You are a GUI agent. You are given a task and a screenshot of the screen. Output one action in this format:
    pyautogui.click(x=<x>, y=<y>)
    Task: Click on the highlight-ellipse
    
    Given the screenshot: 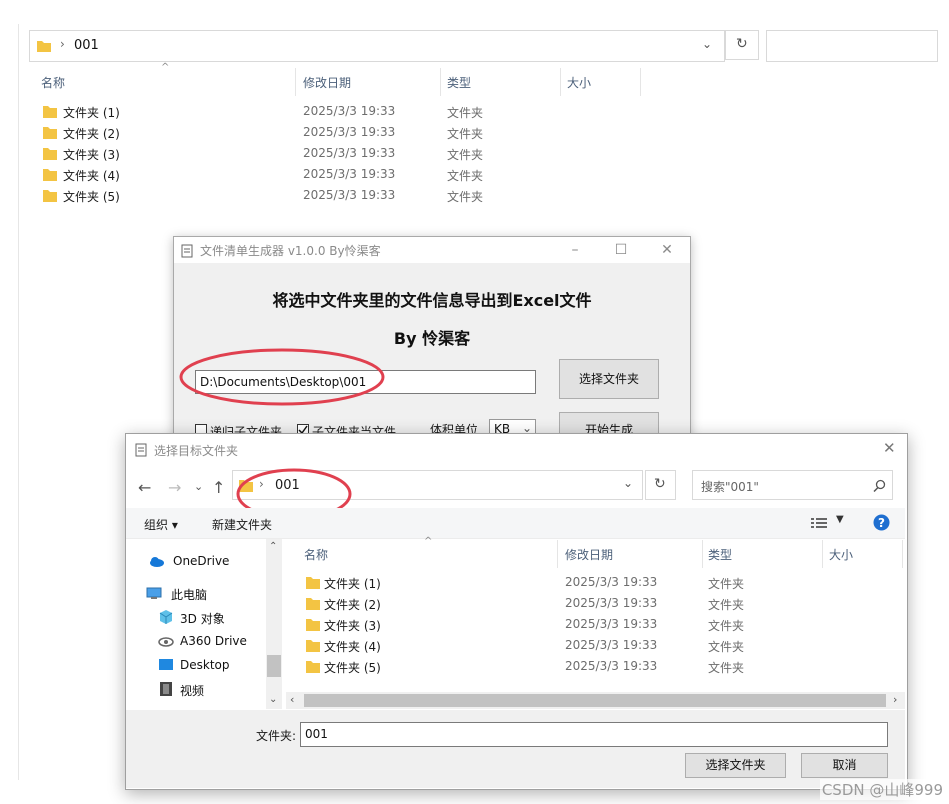 What is the action you would take?
    pyautogui.click(x=282, y=377)
    